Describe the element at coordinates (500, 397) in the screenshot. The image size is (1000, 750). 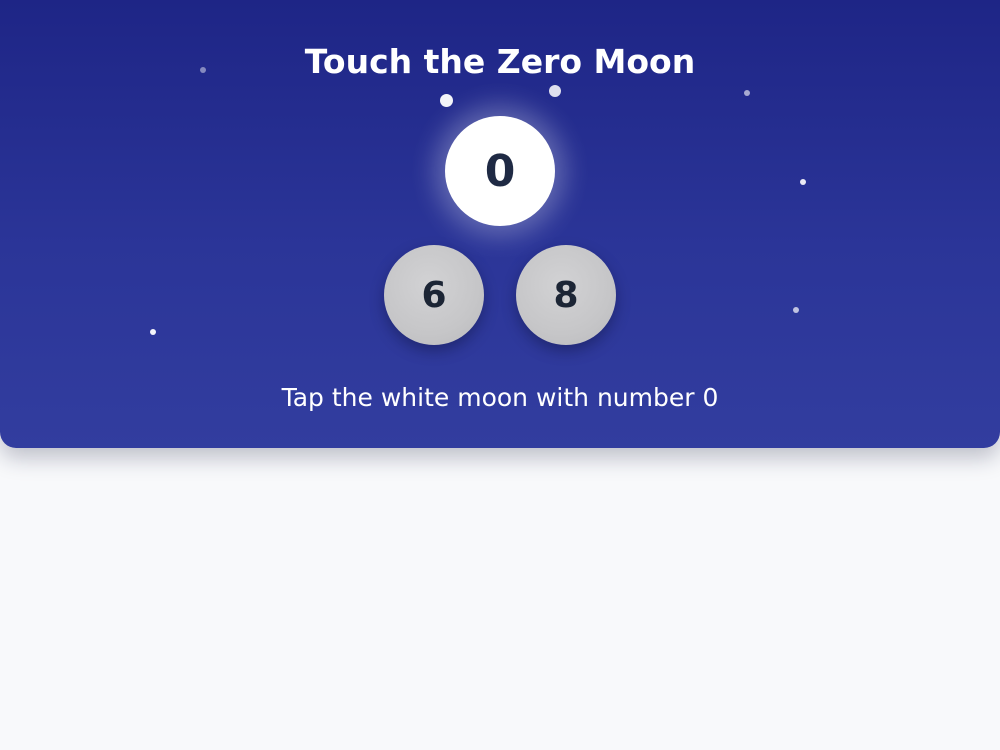
I see `instruction-text: Tap the white moon with number 0` at that location.